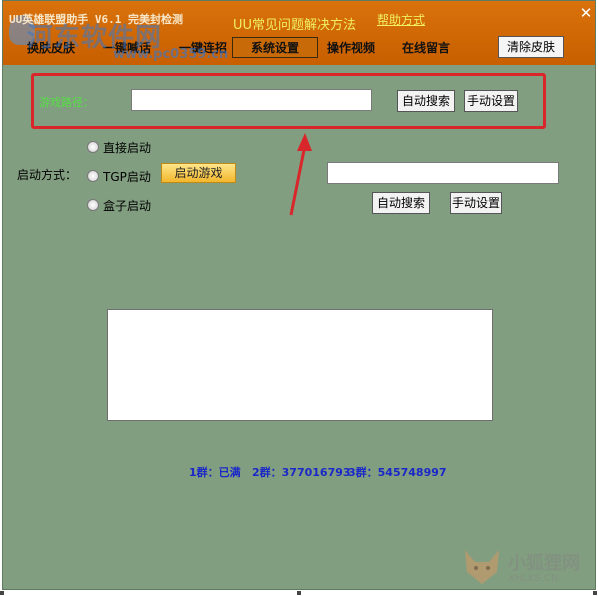  What do you see at coordinates (443, 173) in the screenshot?
I see `launch-path-input` at bounding box center [443, 173].